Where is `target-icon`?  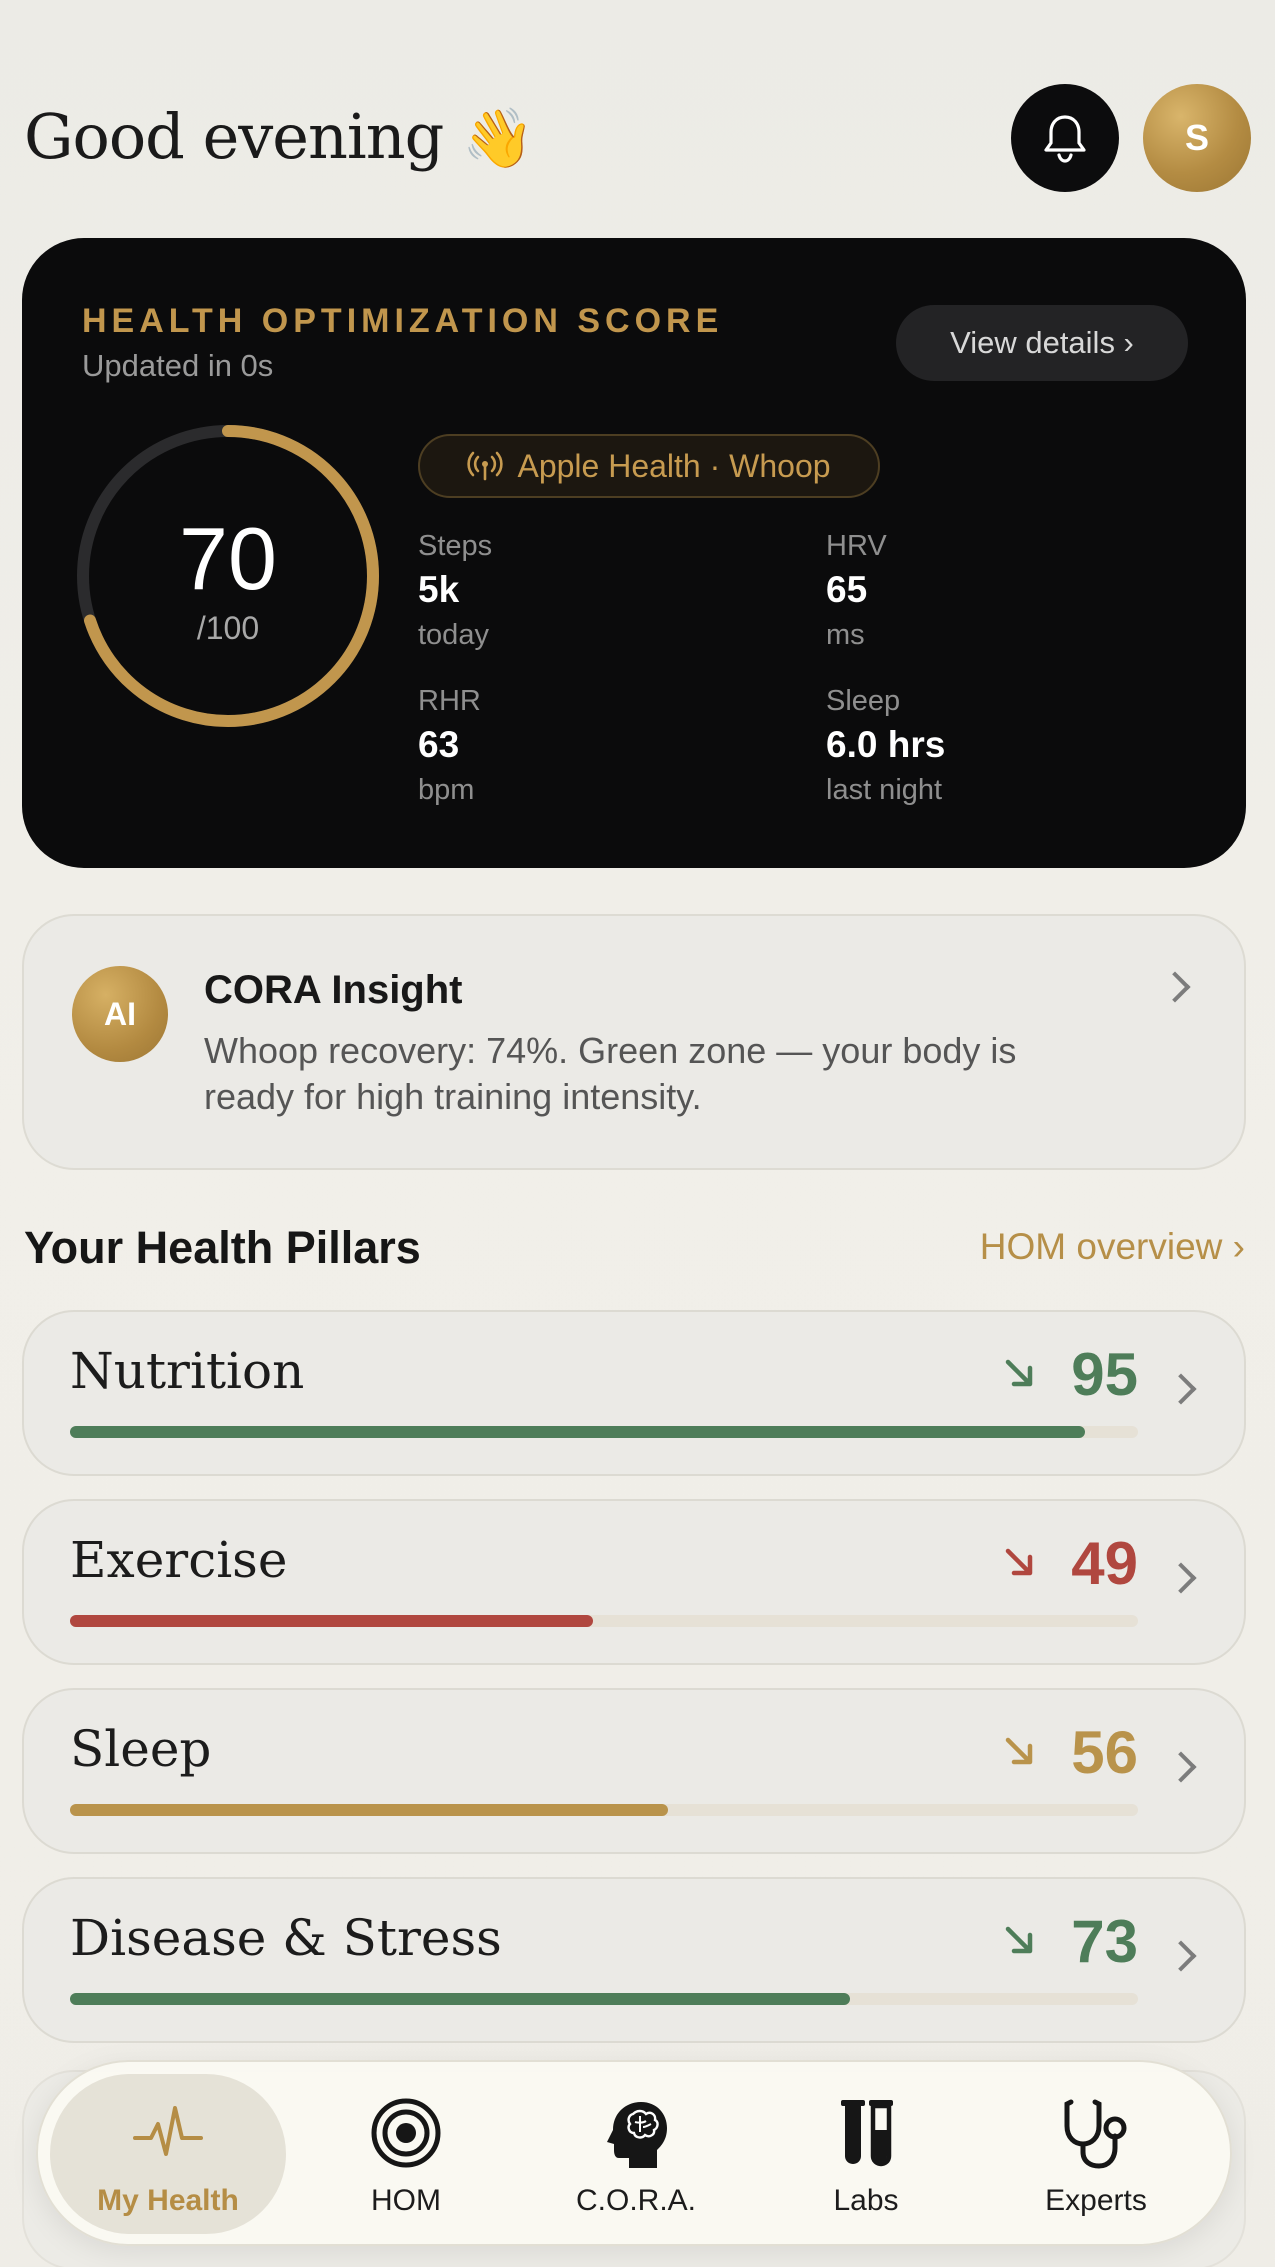
target-icon is located at coordinates (406, 2133).